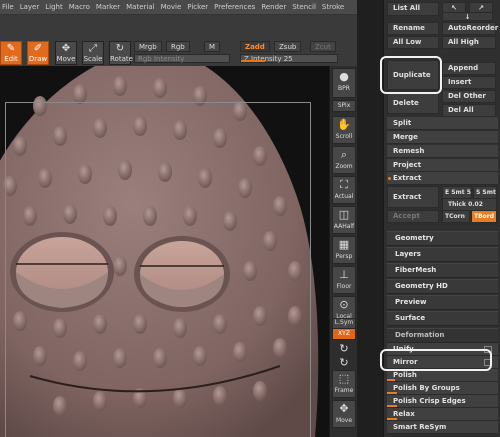  What do you see at coordinates (413, 28) in the screenshot?
I see `rename-button: Rename` at bounding box center [413, 28].